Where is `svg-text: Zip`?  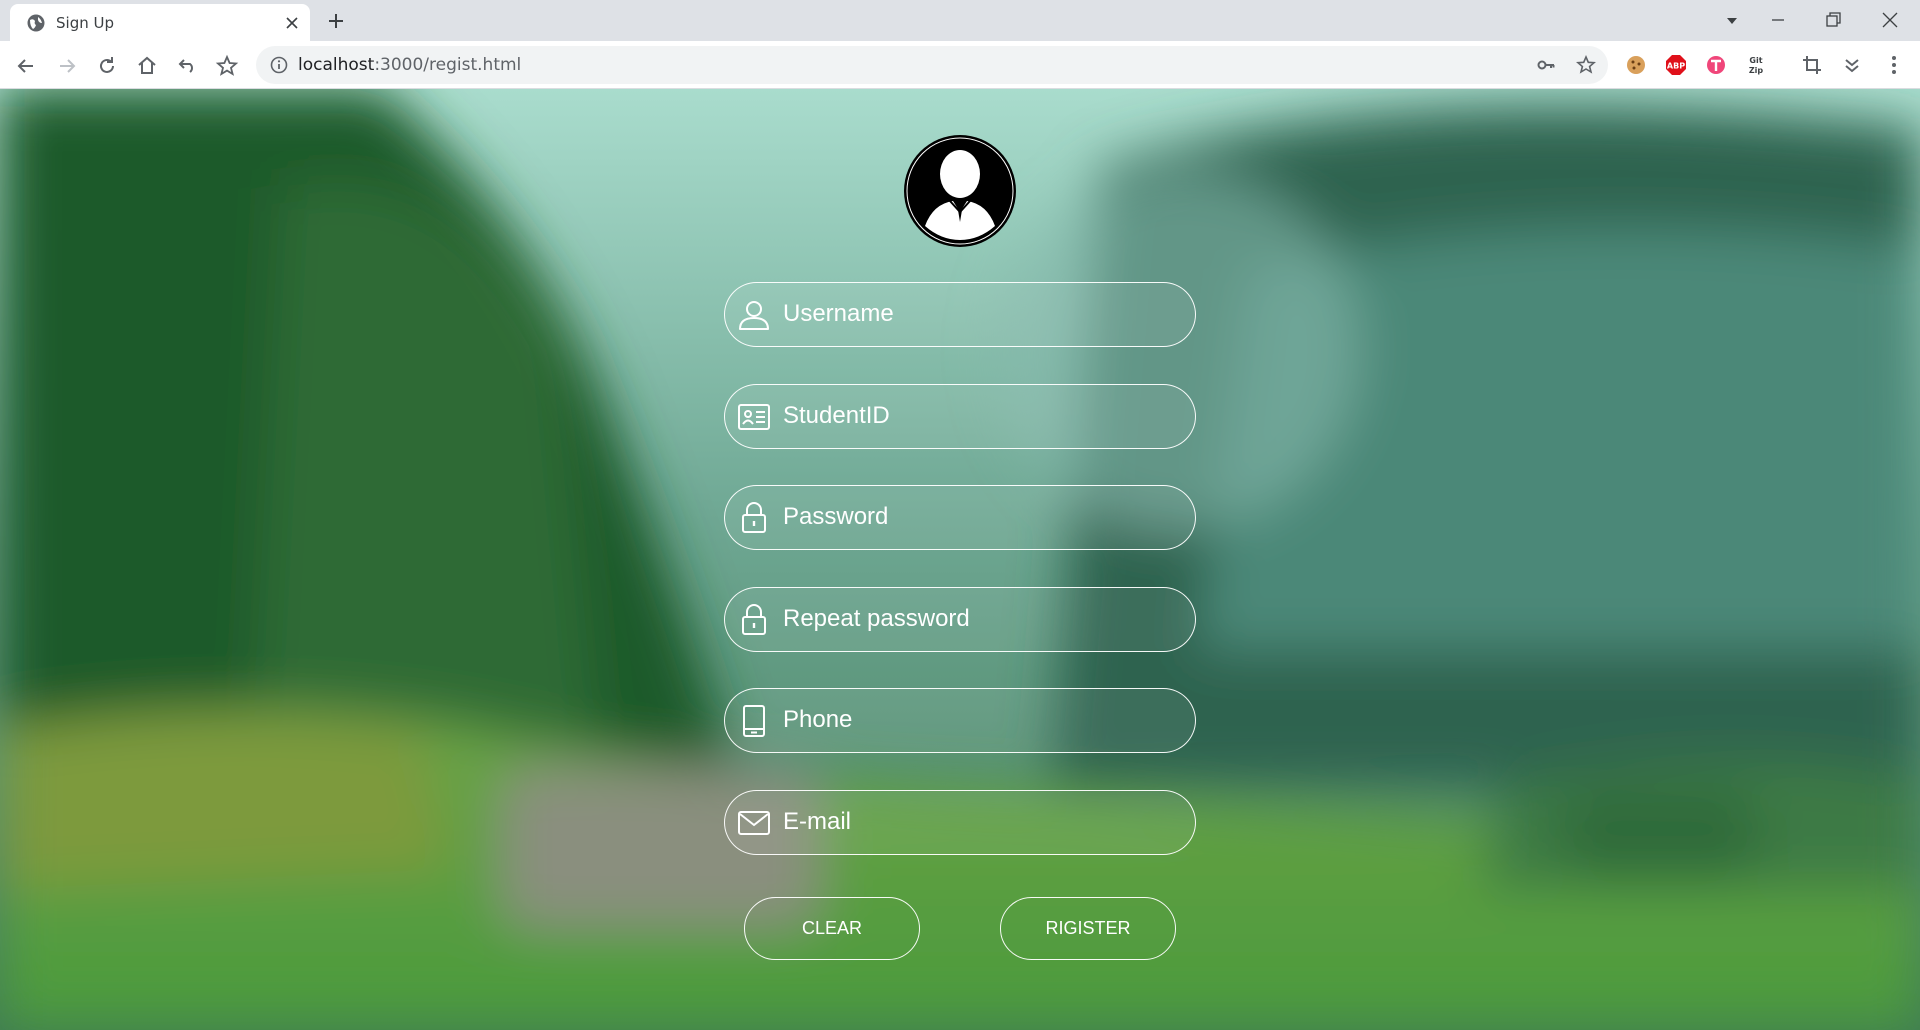 svg-text: Zip is located at coordinates (1756, 70).